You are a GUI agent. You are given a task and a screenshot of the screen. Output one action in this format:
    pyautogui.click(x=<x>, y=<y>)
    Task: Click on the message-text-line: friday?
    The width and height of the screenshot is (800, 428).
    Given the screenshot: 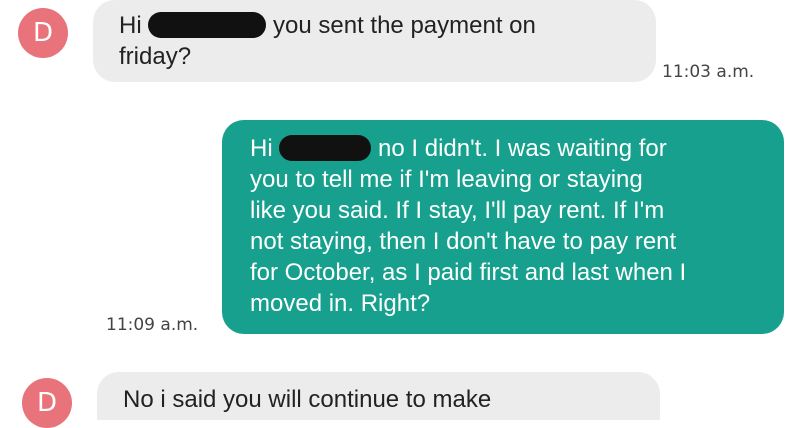 What is the action you would take?
    pyautogui.click(x=155, y=56)
    